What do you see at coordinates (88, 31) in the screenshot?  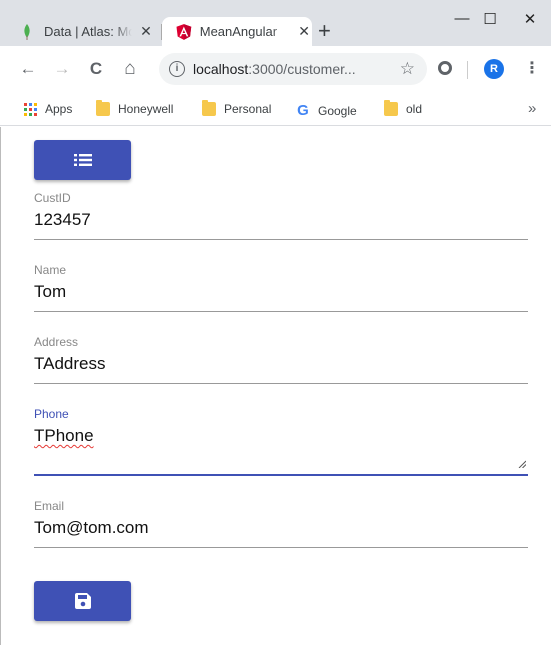 I see `tab-title: Data | Atlas: MongoDB` at bounding box center [88, 31].